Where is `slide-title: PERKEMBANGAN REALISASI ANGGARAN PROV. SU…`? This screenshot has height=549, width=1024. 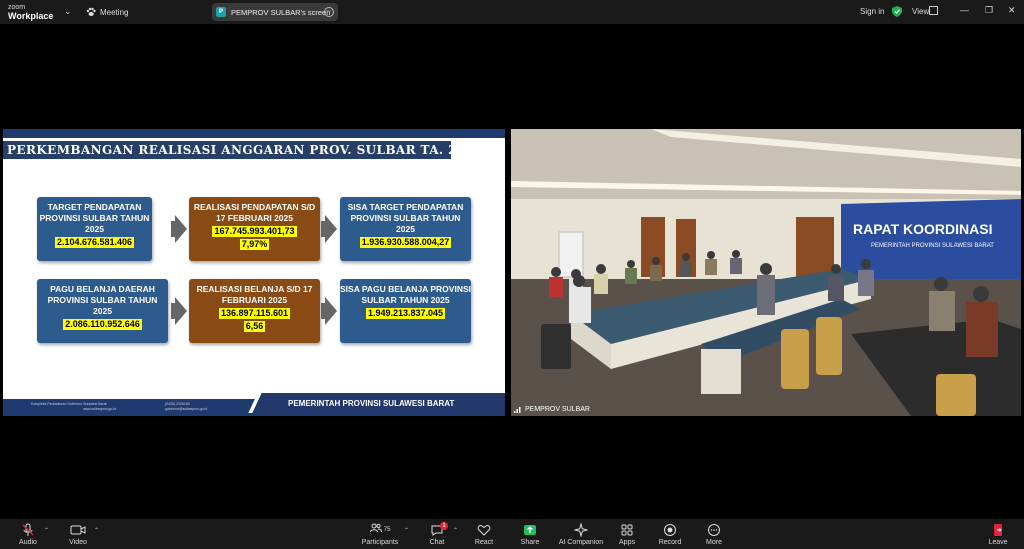
slide-title: PERKEMBANGAN REALISASI ANGGARAN PROV. SU… is located at coordinates (245, 150).